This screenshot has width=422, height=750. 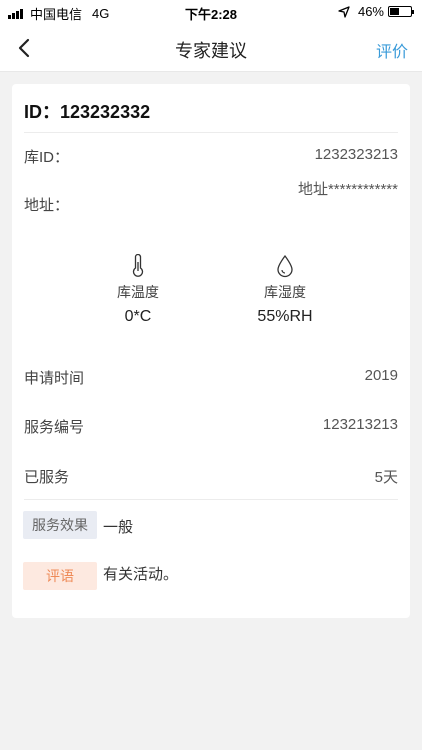 What do you see at coordinates (141, 574) in the screenshot?
I see `comment-value: 有关活动。` at bounding box center [141, 574].